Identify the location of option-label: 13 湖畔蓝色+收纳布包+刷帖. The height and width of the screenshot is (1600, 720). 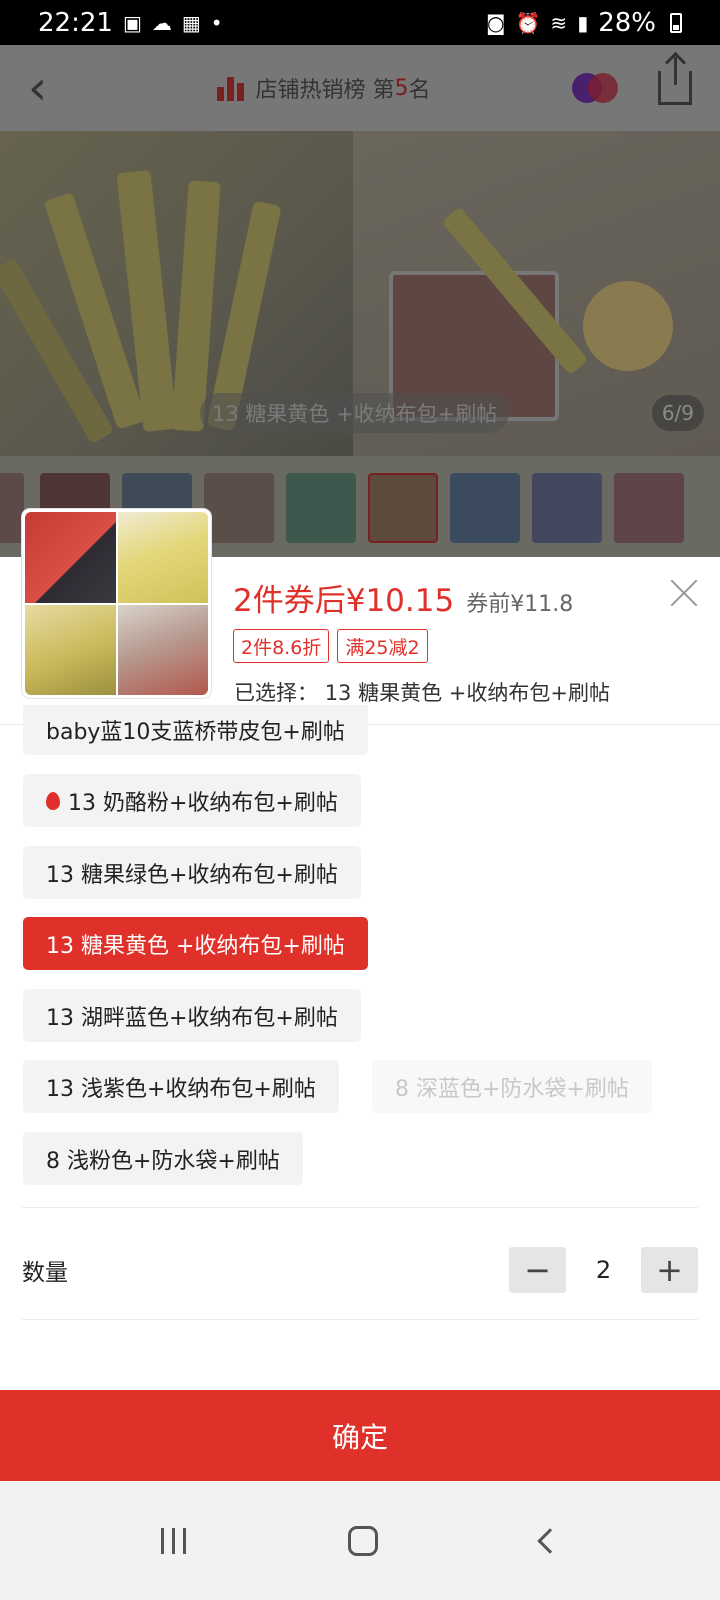
(192, 1018).